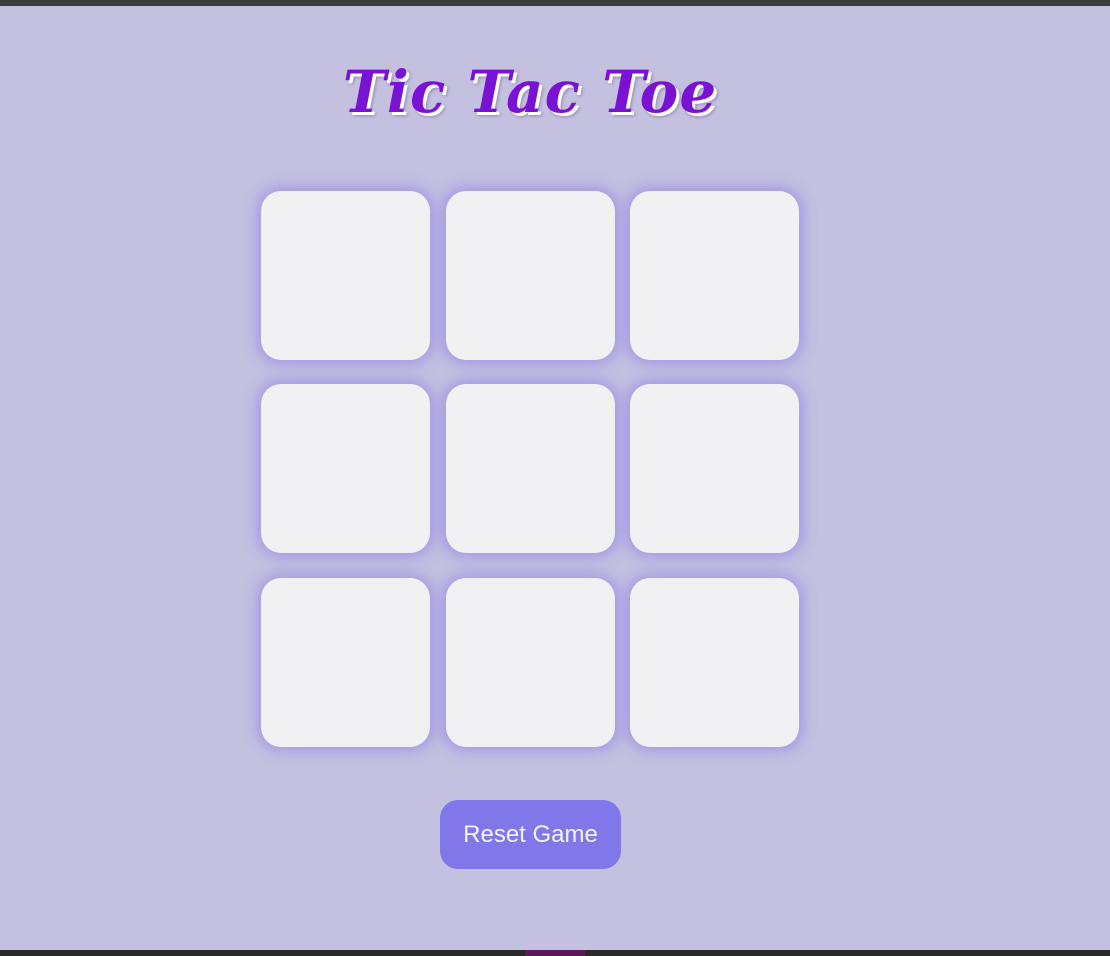 This screenshot has height=956, width=1110. What do you see at coordinates (530, 834) in the screenshot?
I see `reset-game-button: Reset Game` at bounding box center [530, 834].